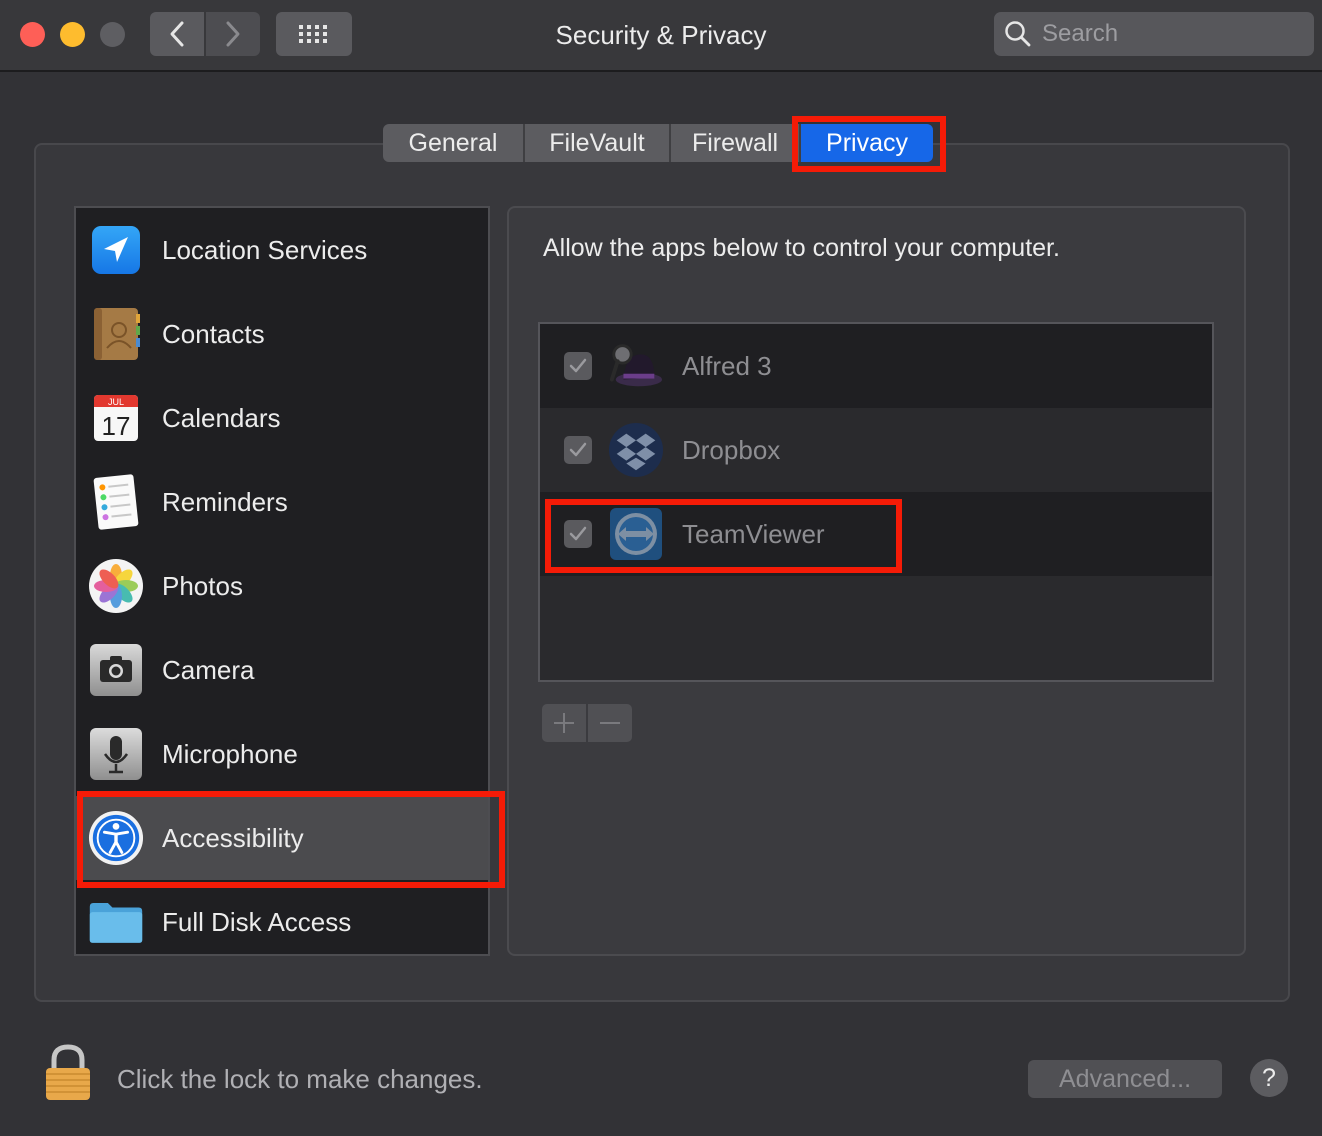  Describe the element at coordinates (876, 366) in the screenshot. I see `list-item-alfred: Alfred 3` at that location.